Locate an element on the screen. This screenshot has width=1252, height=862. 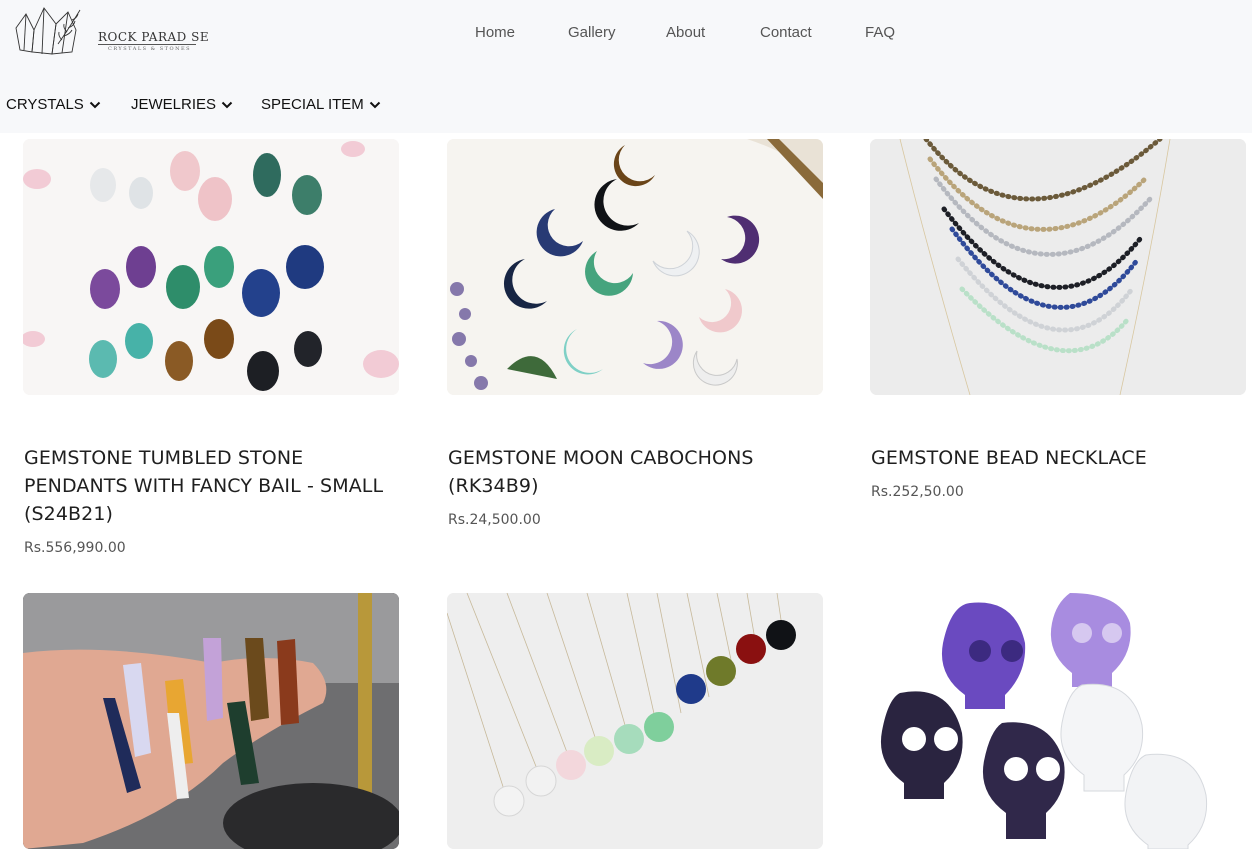
product-price: Rs.24,500.00 is located at coordinates (494, 520).